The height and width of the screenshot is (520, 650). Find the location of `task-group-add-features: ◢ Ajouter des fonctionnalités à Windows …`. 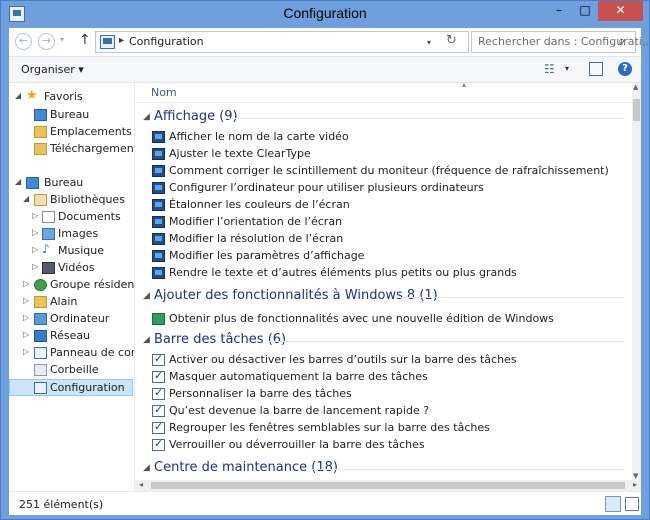

task-group-add-features: ◢ Ajouter des fonctionnalités à Windows … is located at coordinates (383, 309).